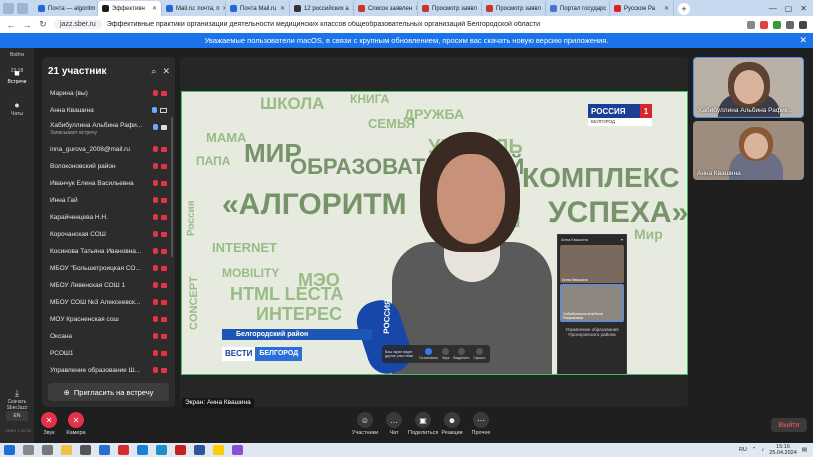 This screenshot has height=457, width=813. Describe the element at coordinates (108, 200) in the screenshot. I see `participant-row: Инна Гай` at that location.